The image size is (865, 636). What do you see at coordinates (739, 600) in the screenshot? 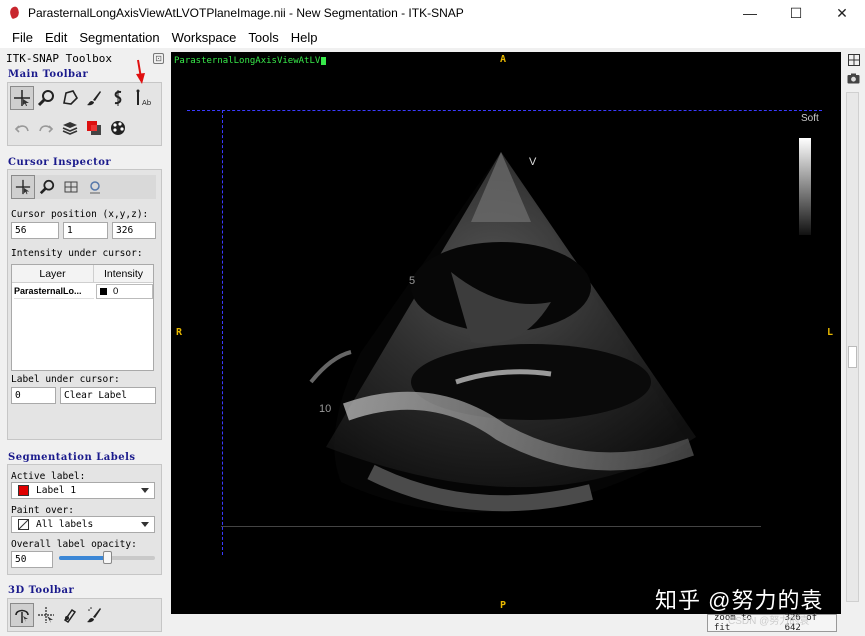
I see `watermark-text: 知乎 @努力的袁` at bounding box center [739, 600].